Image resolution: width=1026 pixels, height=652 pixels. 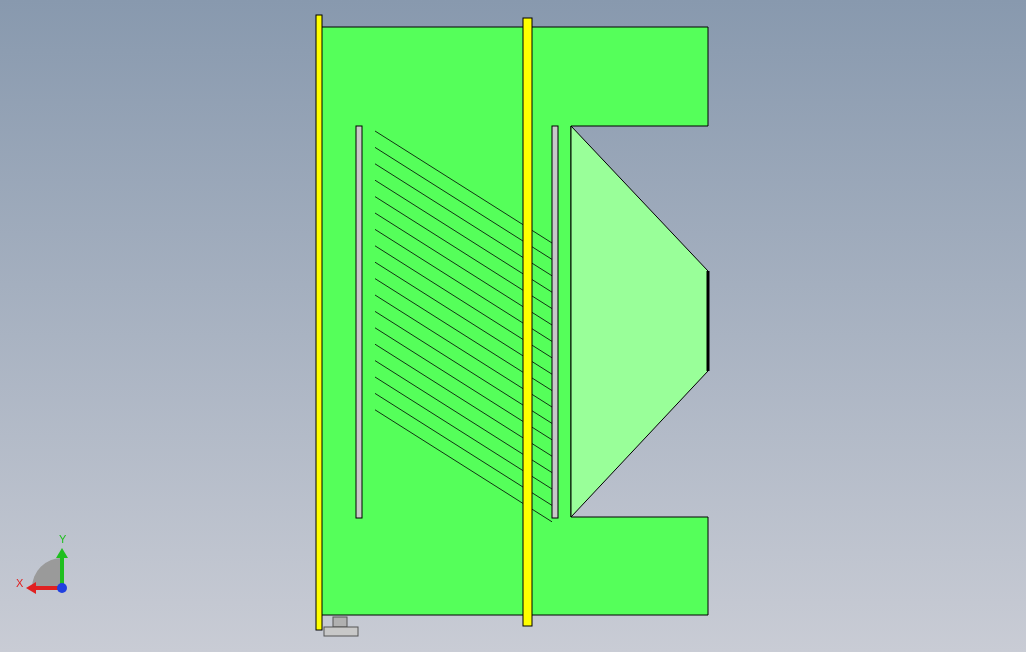 I want to click on y-axis-label: Y, so click(x=63, y=539).